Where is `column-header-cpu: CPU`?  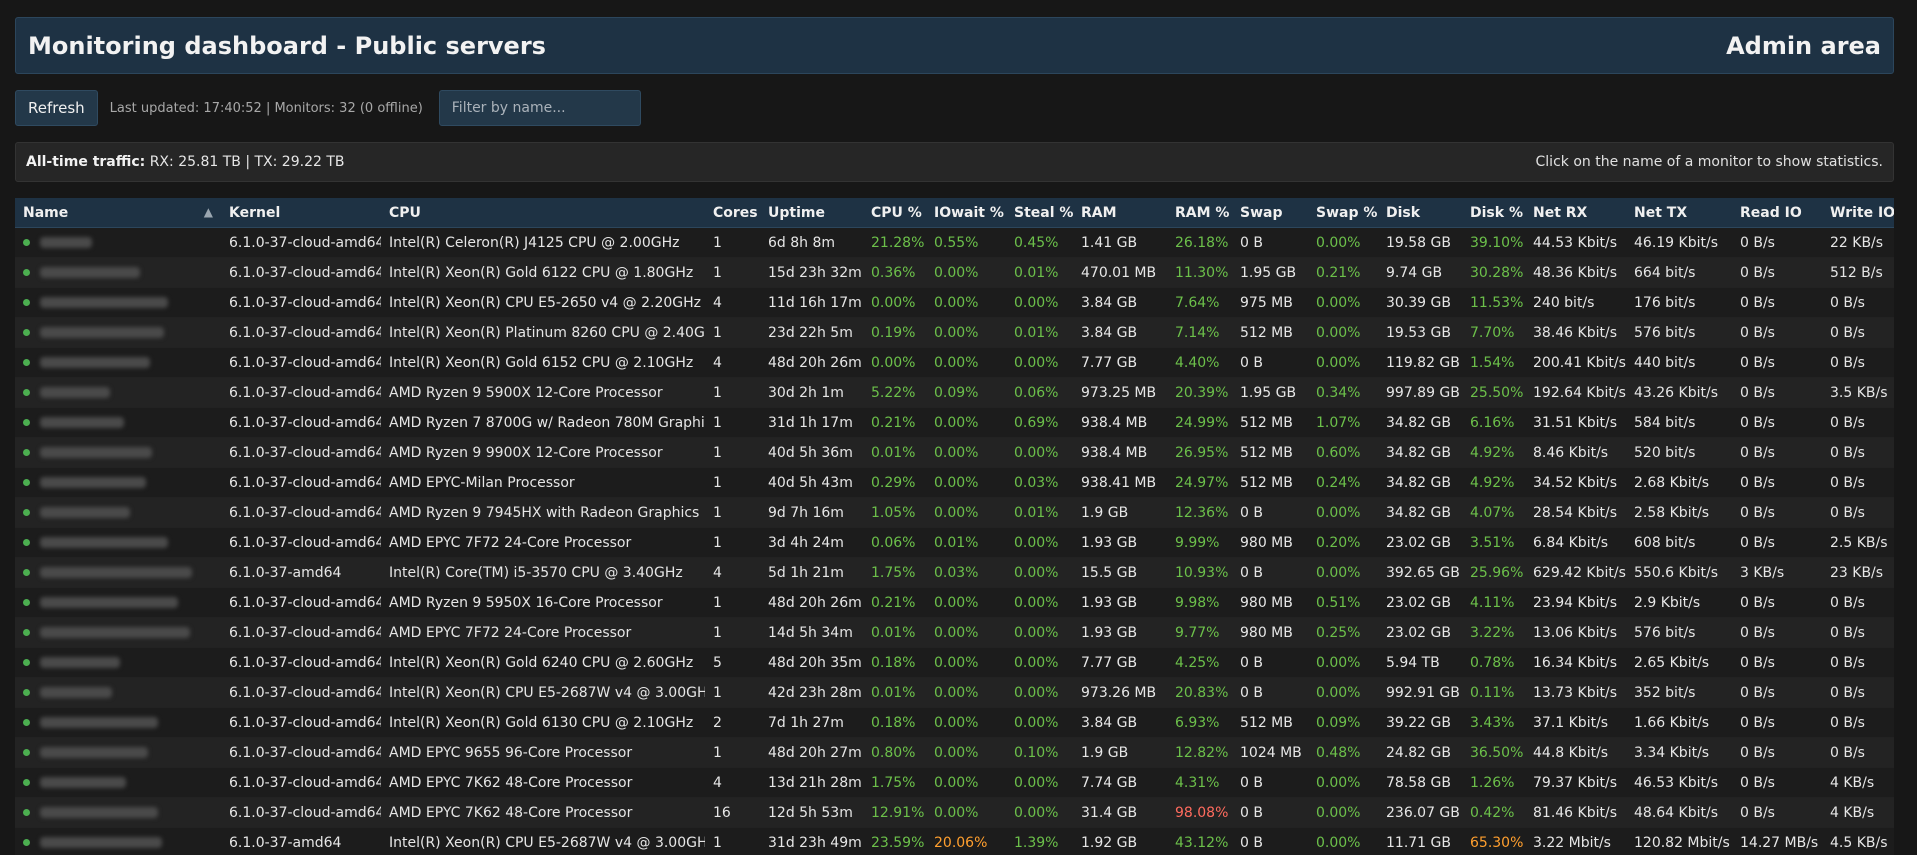 column-header-cpu: CPU is located at coordinates (543, 213).